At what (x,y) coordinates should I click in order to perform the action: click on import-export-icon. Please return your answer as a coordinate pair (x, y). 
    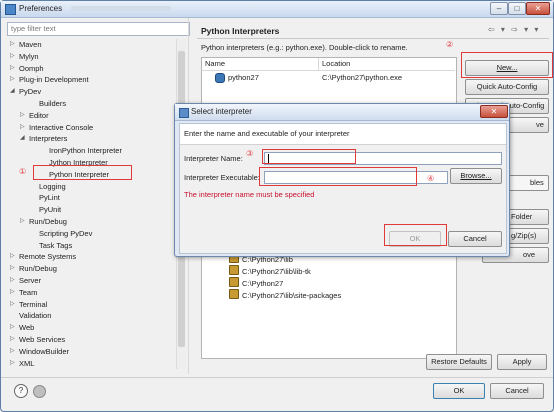
    Looking at the image, I should click on (39, 391).